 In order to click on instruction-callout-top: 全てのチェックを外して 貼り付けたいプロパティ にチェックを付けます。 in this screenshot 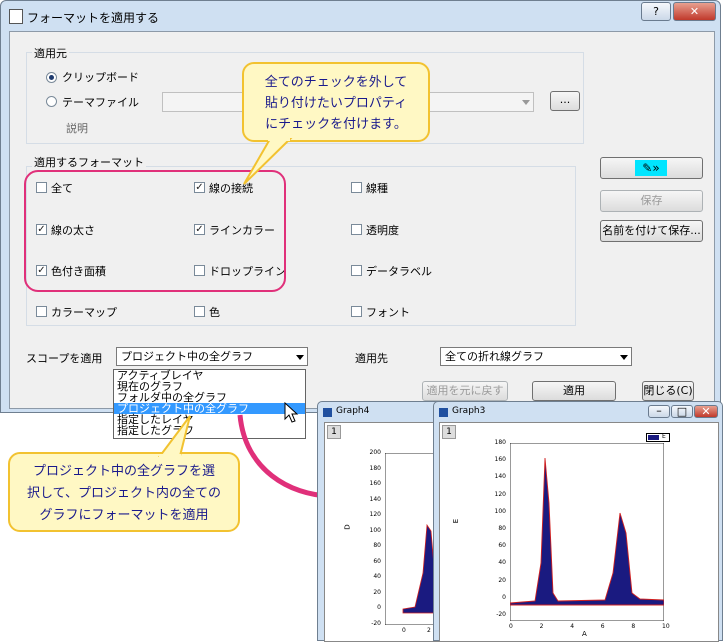, I will do `click(336, 102)`.